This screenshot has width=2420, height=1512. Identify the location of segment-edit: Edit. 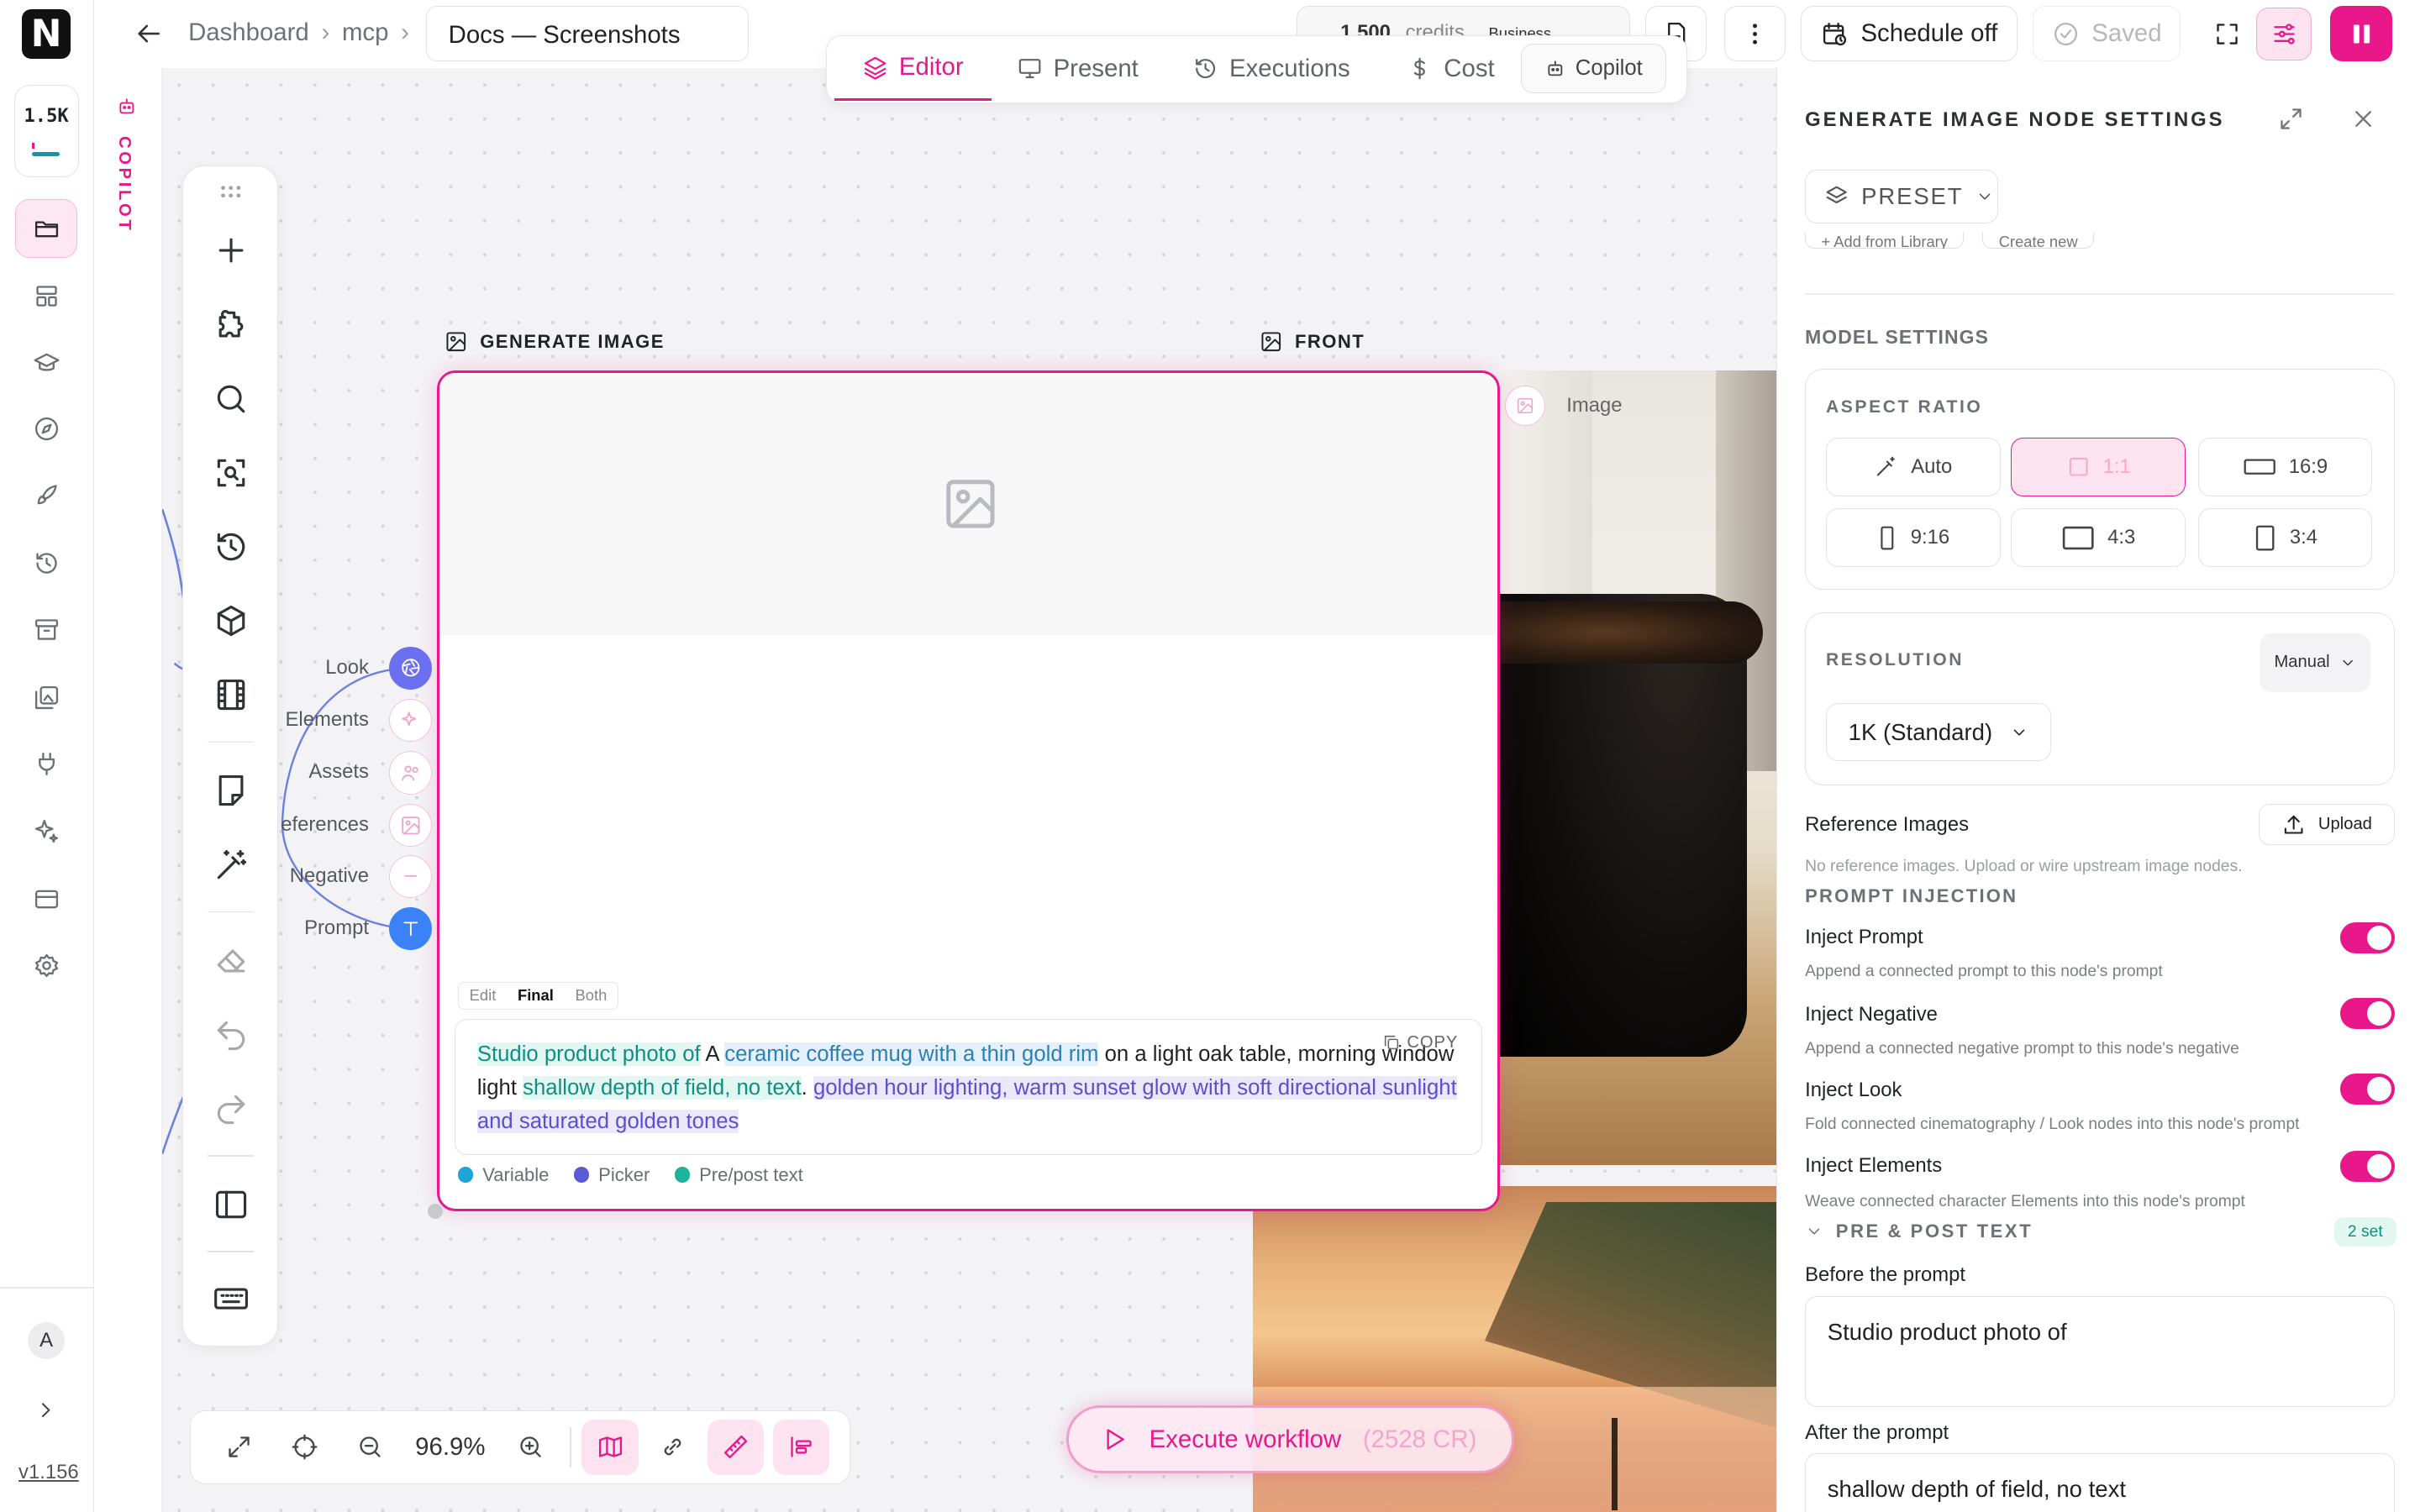
(483, 996).